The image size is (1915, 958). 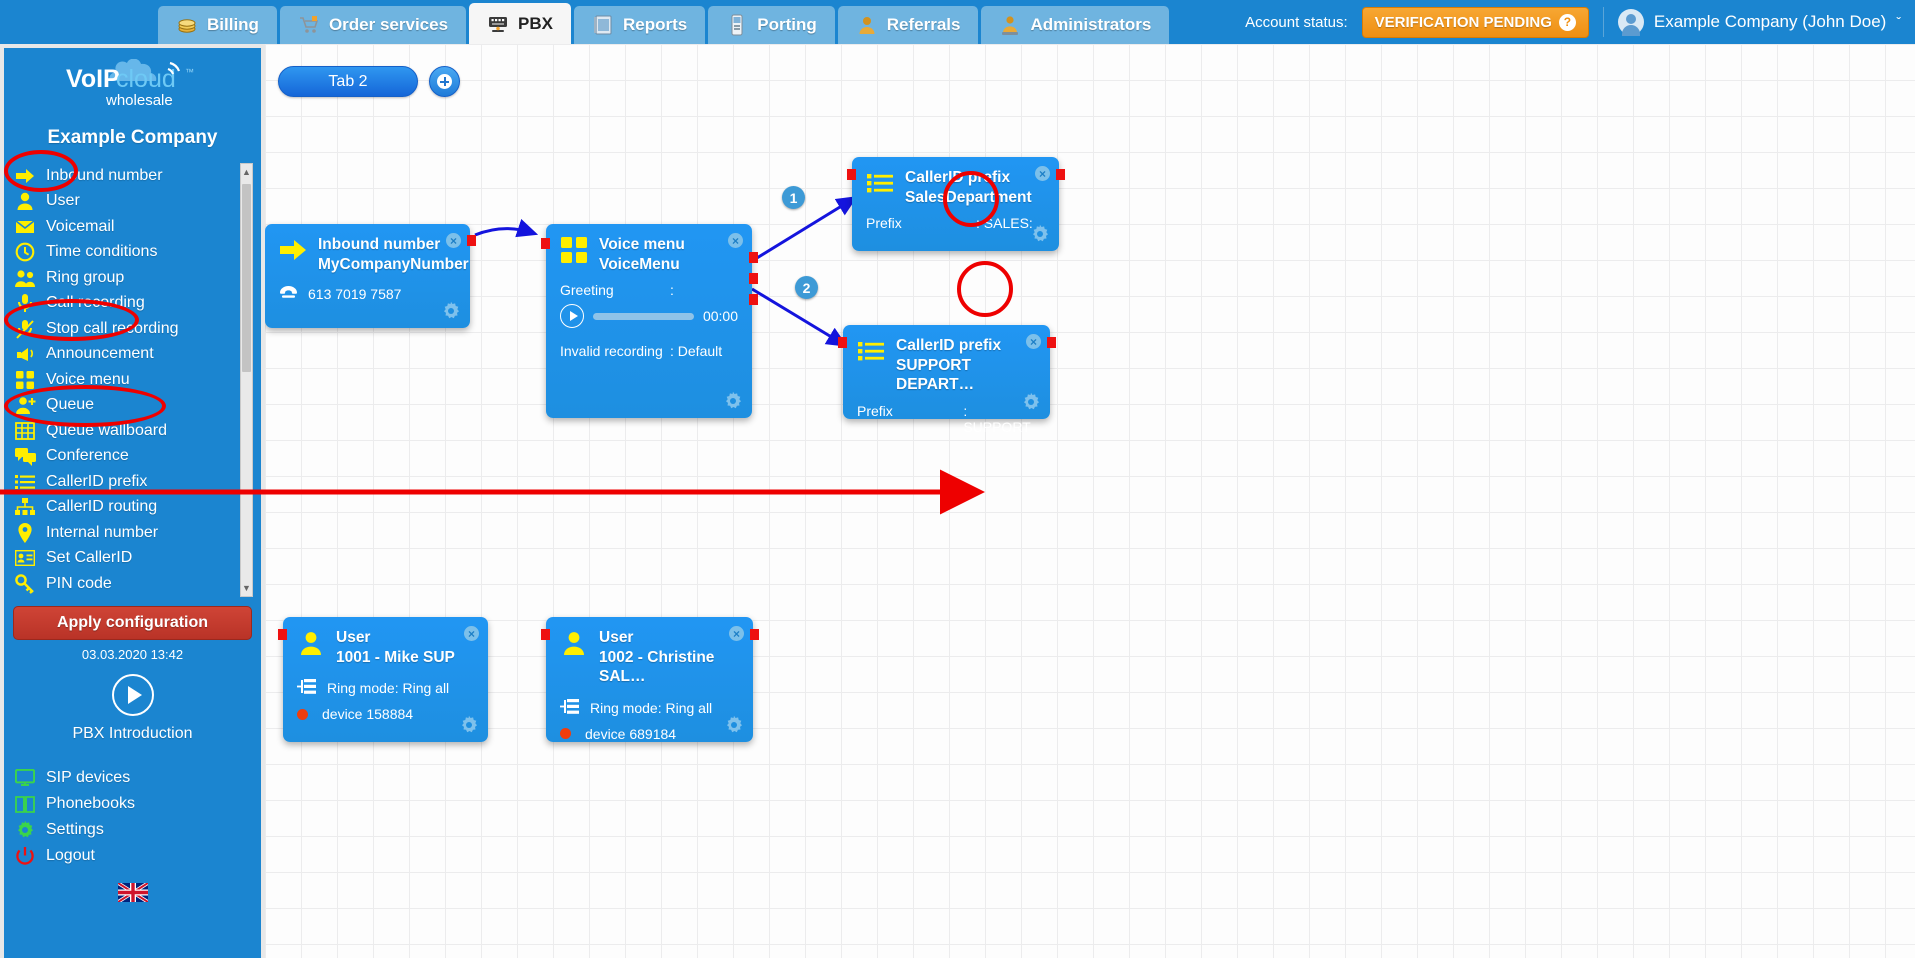 I want to click on scroll-up-icon: ▲, so click(x=246, y=172).